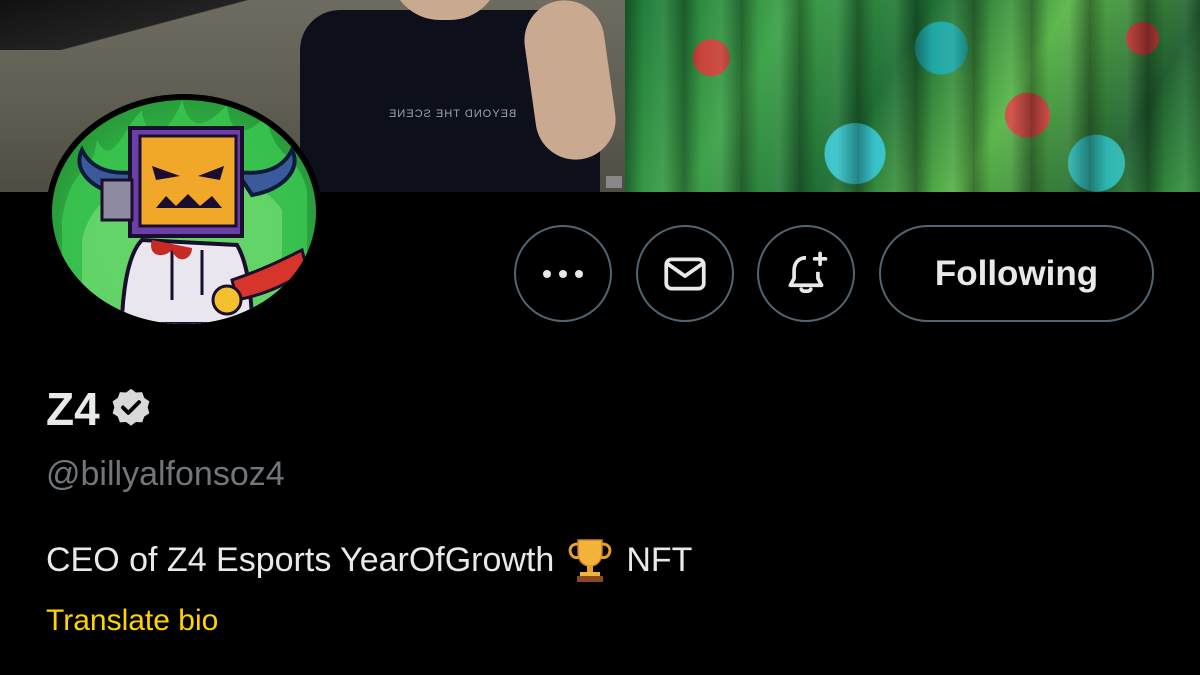  Describe the element at coordinates (452, 114) in the screenshot. I see `banner-shirt-print: BEYOND THE SCENE` at that location.